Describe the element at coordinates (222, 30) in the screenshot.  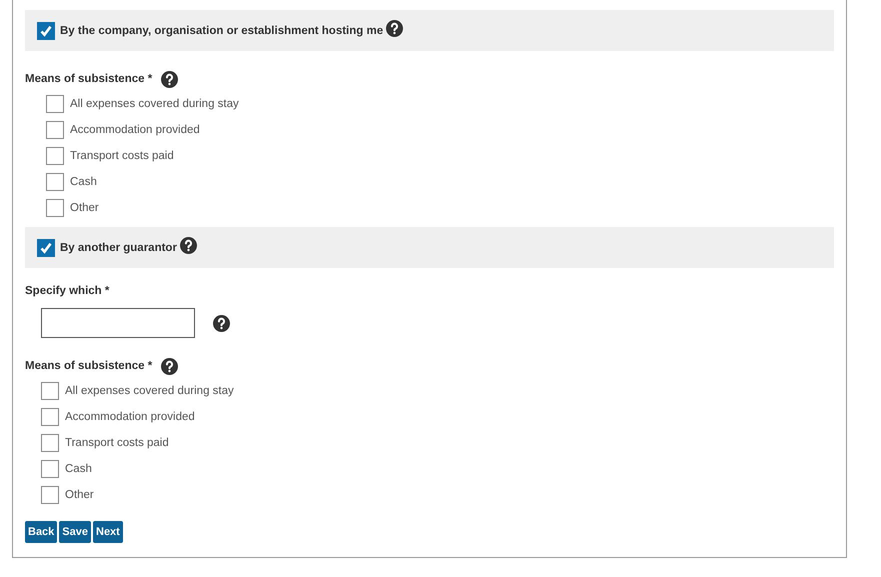
I see `section-title: By the company, organisation or establishment hosting me` at that location.